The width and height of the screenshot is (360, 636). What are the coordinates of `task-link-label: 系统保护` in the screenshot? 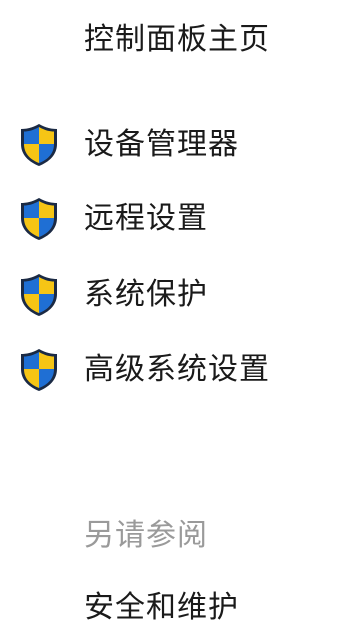 It's located at (146, 294).